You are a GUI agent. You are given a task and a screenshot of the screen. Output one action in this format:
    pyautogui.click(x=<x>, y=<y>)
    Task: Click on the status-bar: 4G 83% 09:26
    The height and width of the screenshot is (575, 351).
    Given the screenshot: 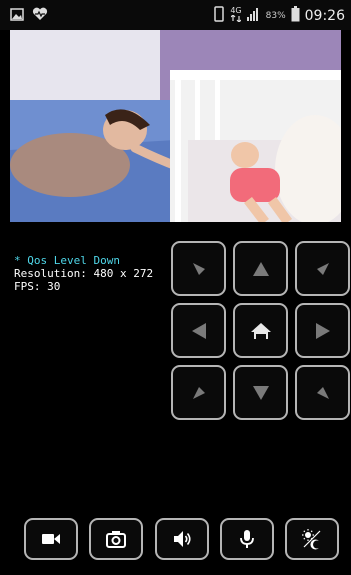 What is the action you would take?
    pyautogui.click(x=175, y=15)
    